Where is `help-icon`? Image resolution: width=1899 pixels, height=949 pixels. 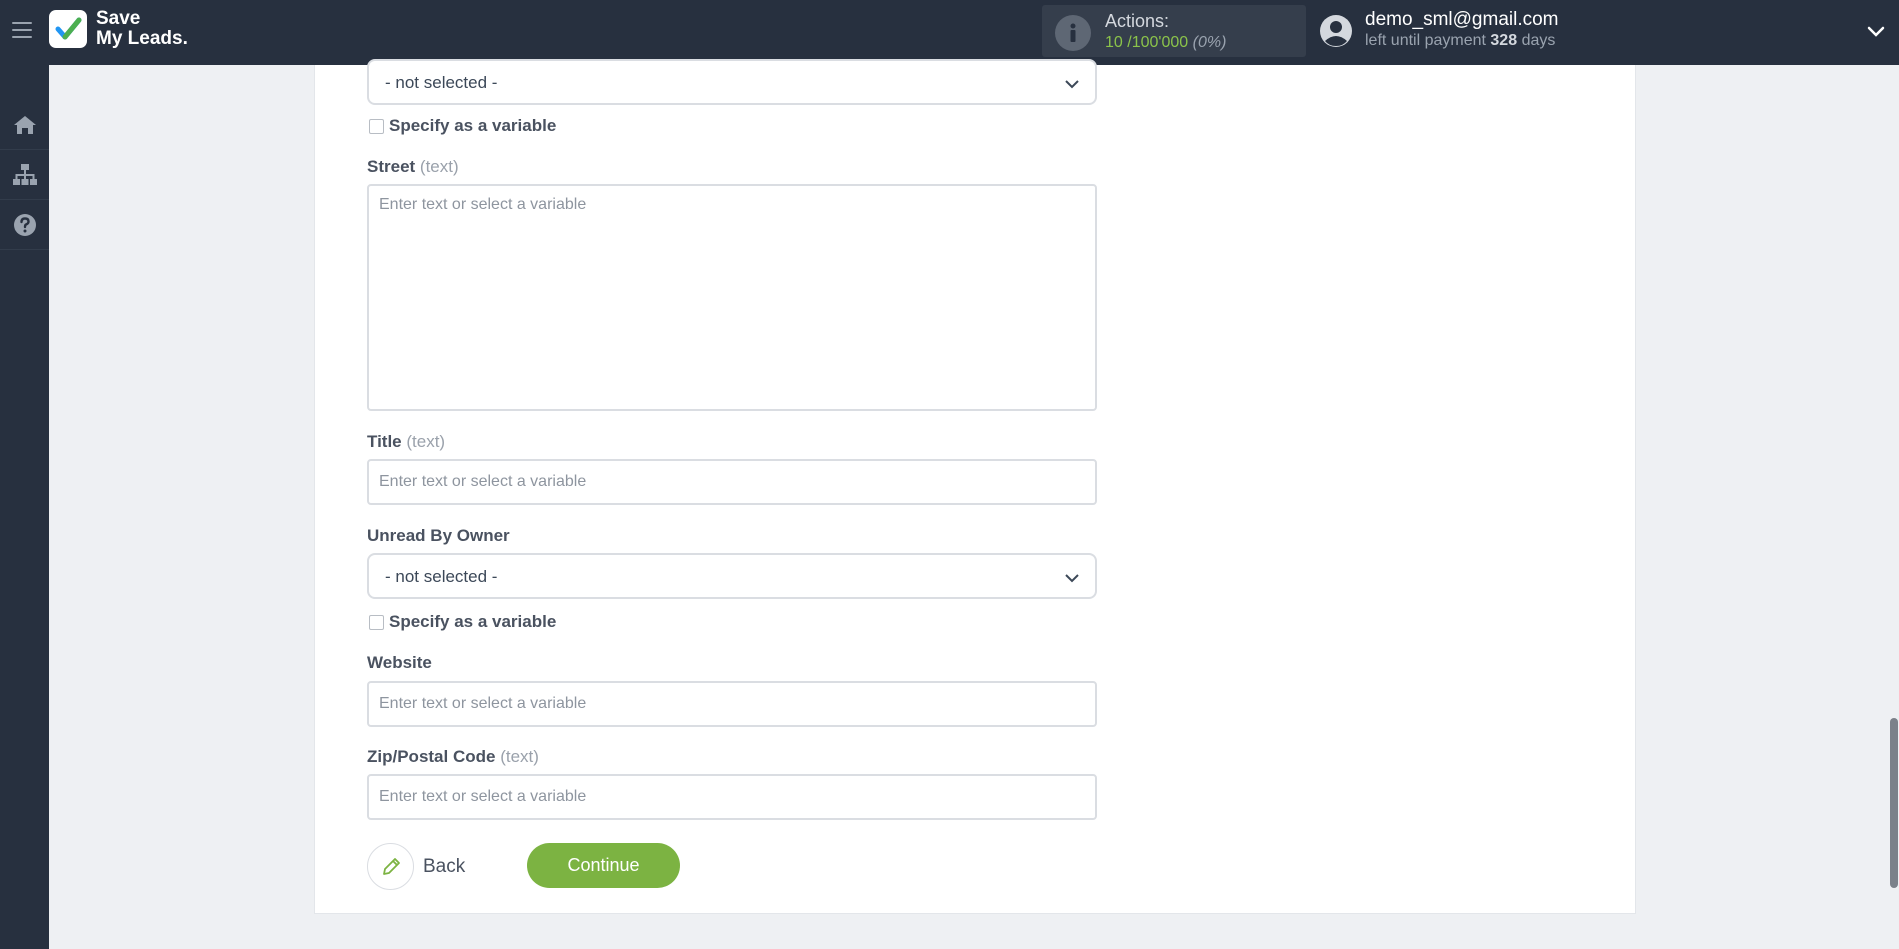 help-icon is located at coordinates (24, 224).